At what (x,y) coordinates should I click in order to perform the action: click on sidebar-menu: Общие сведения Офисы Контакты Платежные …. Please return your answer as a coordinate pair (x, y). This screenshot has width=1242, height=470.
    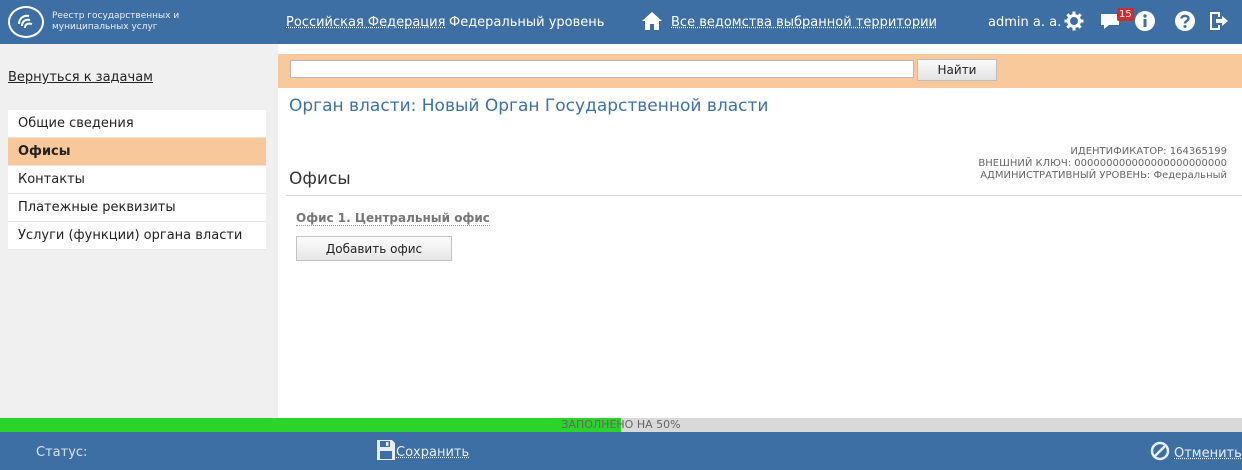
    Looking at the image, I should click on (137, 180).